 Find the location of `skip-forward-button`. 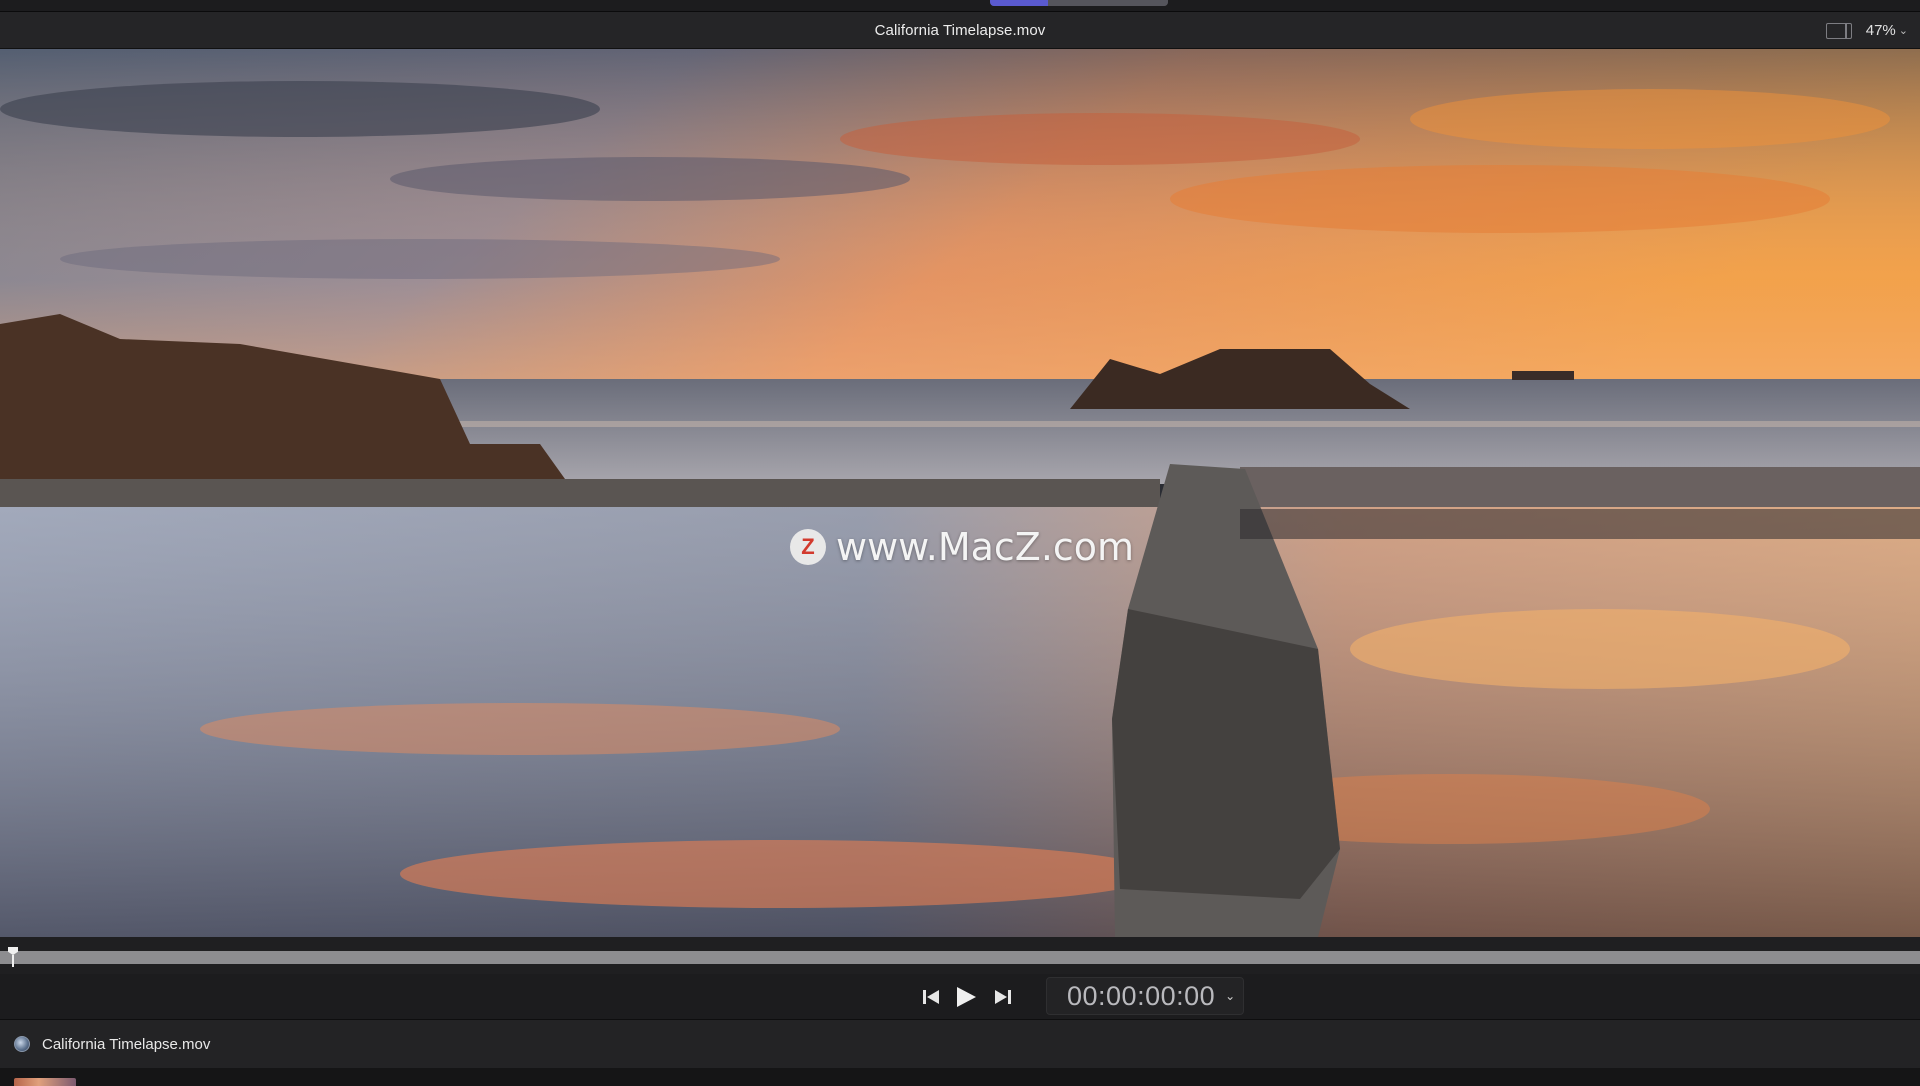

skip-forward-button is located at coordinates (1003, 997).